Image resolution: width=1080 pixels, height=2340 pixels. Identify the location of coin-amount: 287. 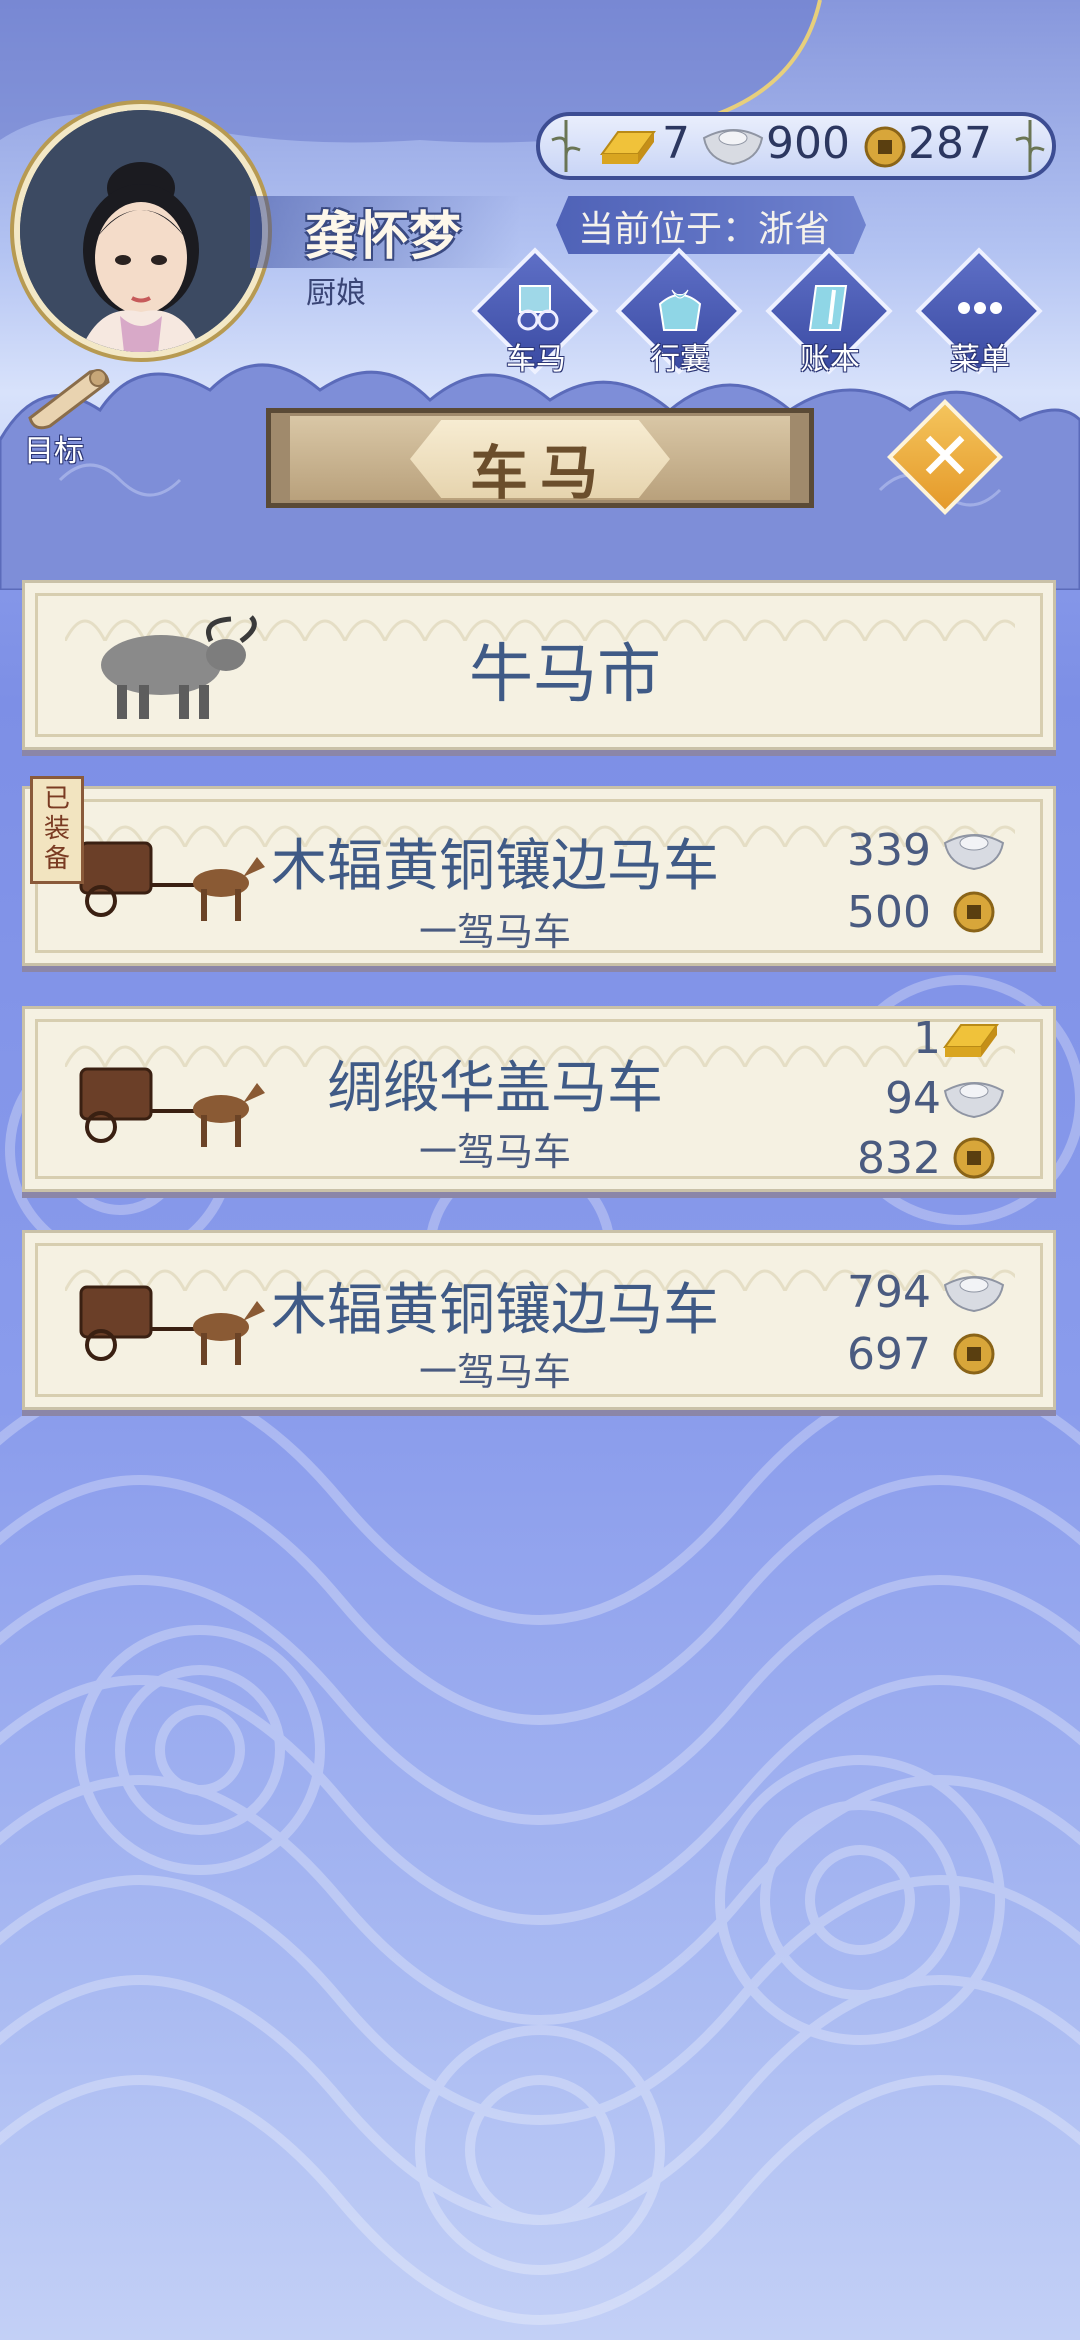
(950, 143).